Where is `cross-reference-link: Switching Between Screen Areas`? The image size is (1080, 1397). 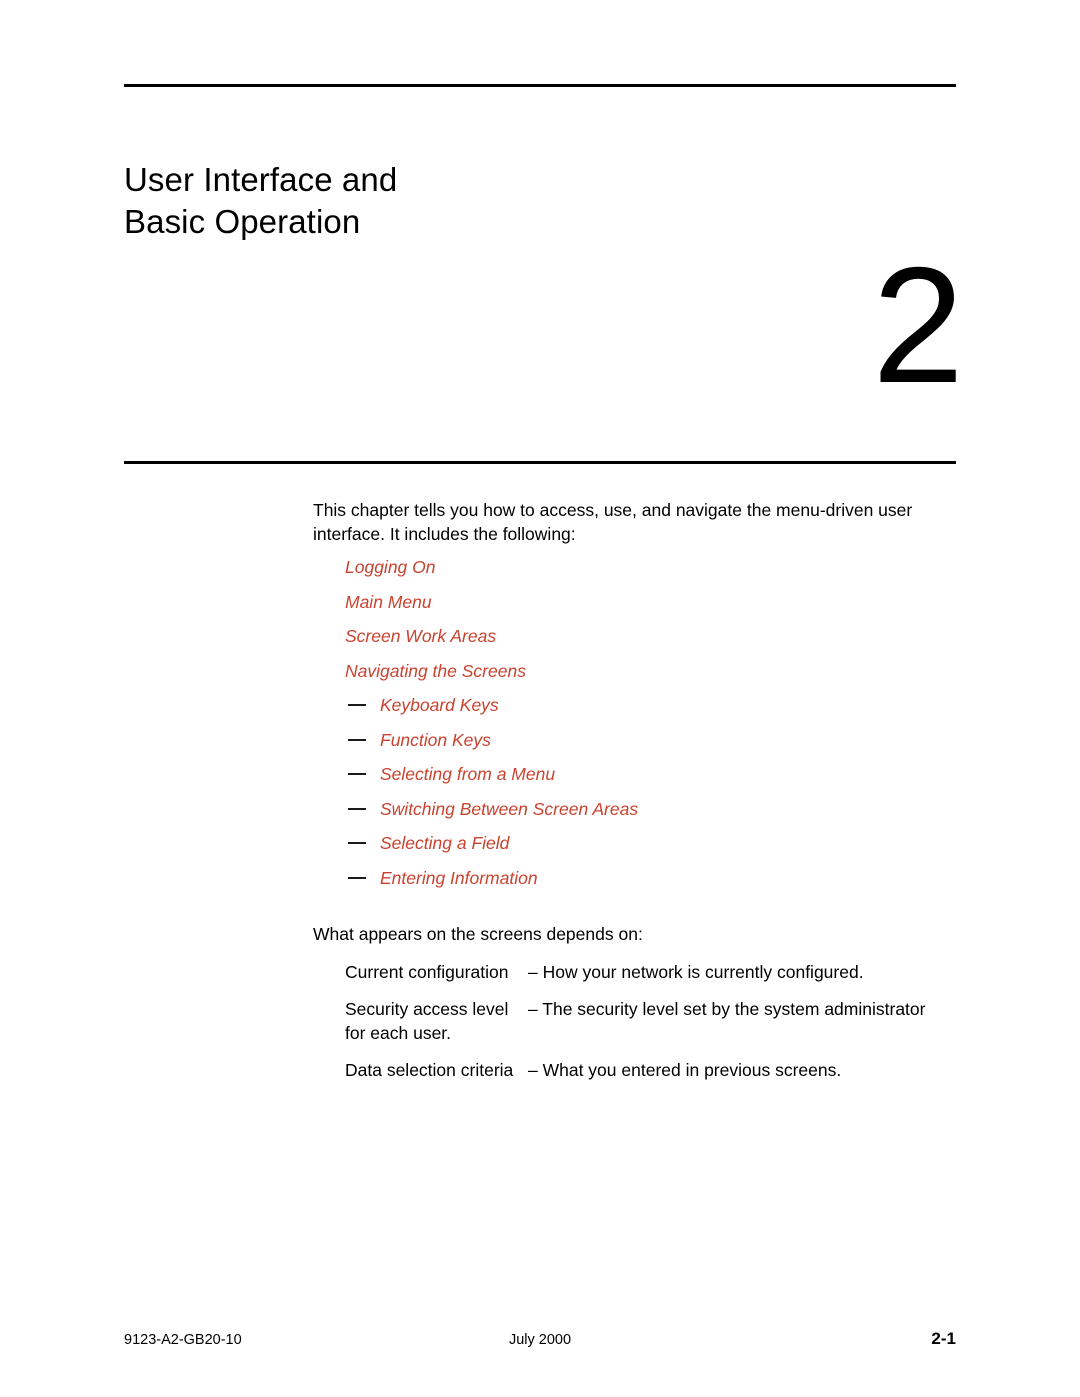
cross-reference-link: Switching Between Screen Areas is located at coordinates (660, 816).